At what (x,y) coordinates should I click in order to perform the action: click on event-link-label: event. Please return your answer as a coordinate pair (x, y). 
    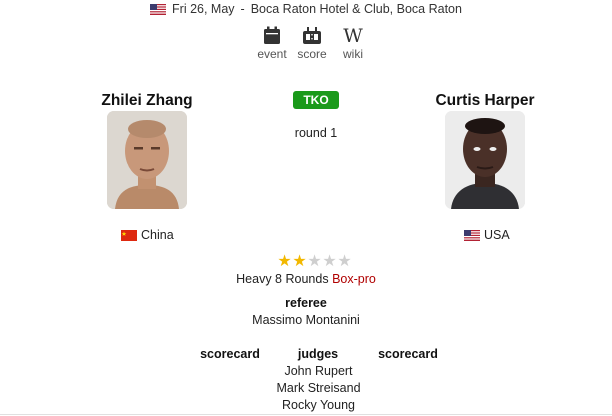
    Looking at the image, I should click on (272, 54).